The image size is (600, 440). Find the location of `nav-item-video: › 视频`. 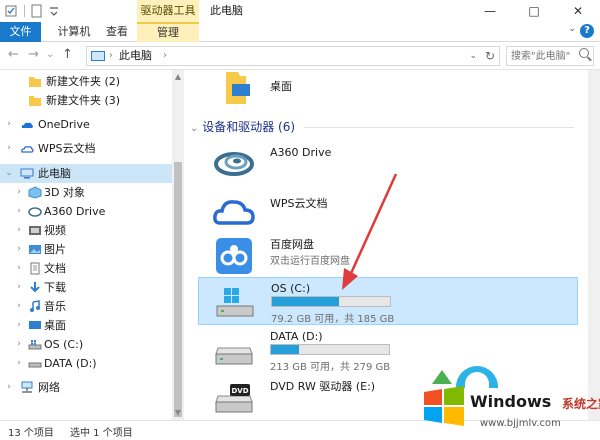

nav-item-video: › 视频 is located at coordinates (86, 230).